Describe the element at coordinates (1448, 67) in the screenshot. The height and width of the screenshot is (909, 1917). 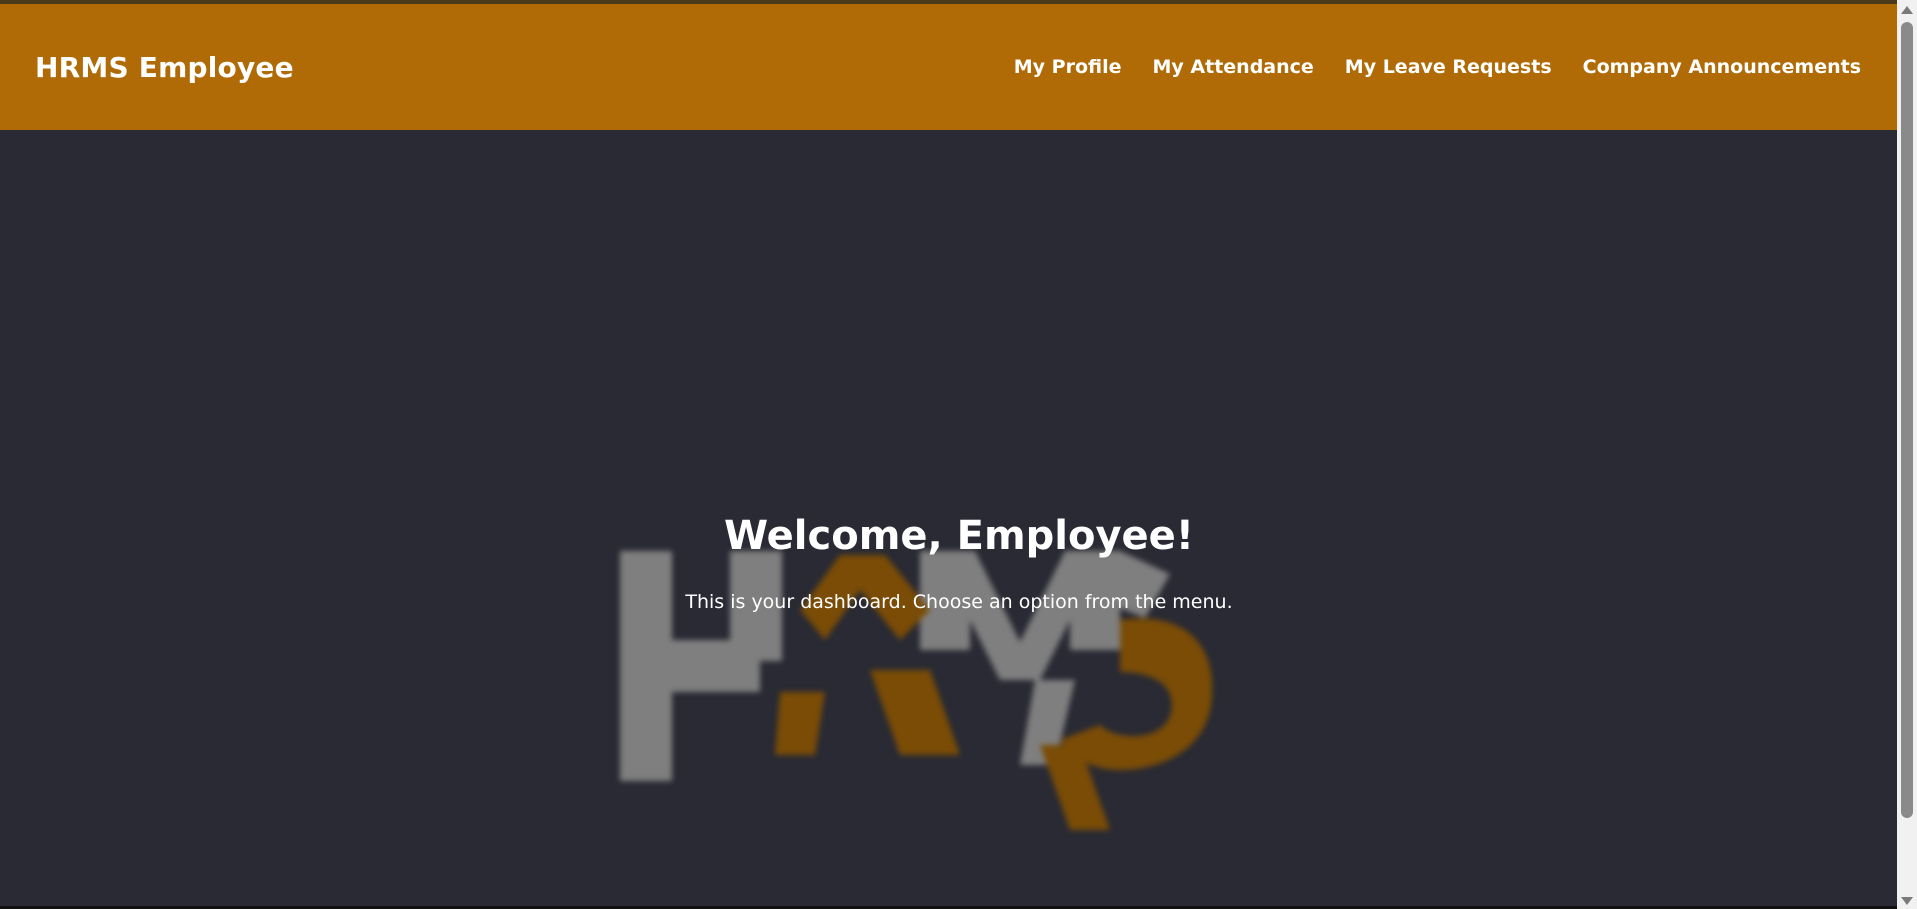
I see `nav-link-my-leave-requests: My Leave Requests` at that location.